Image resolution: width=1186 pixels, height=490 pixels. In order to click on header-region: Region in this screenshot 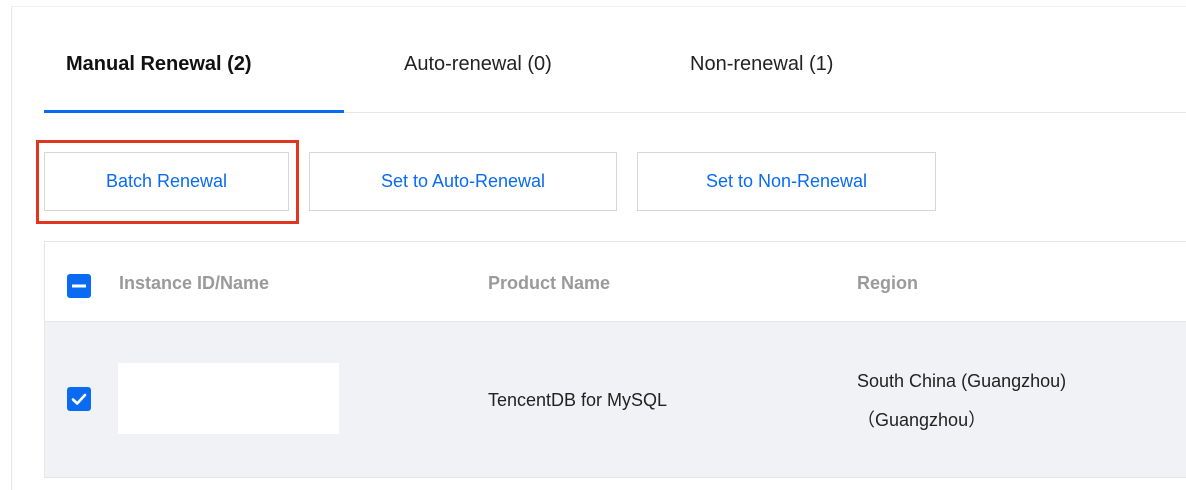, I will do `click(887, 283)`.